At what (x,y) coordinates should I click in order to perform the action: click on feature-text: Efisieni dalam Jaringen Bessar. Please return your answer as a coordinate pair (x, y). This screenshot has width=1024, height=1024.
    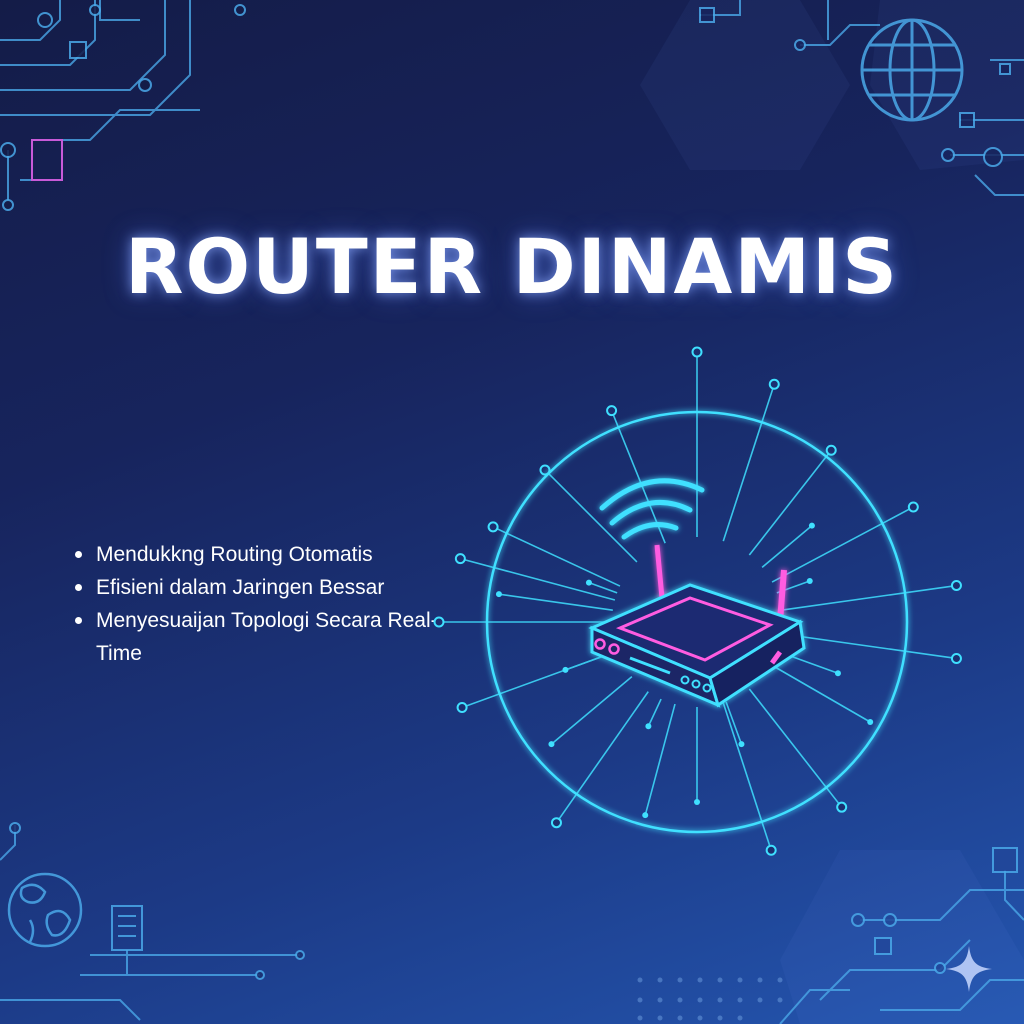
    Looking at the image, I should click on (240, 587).